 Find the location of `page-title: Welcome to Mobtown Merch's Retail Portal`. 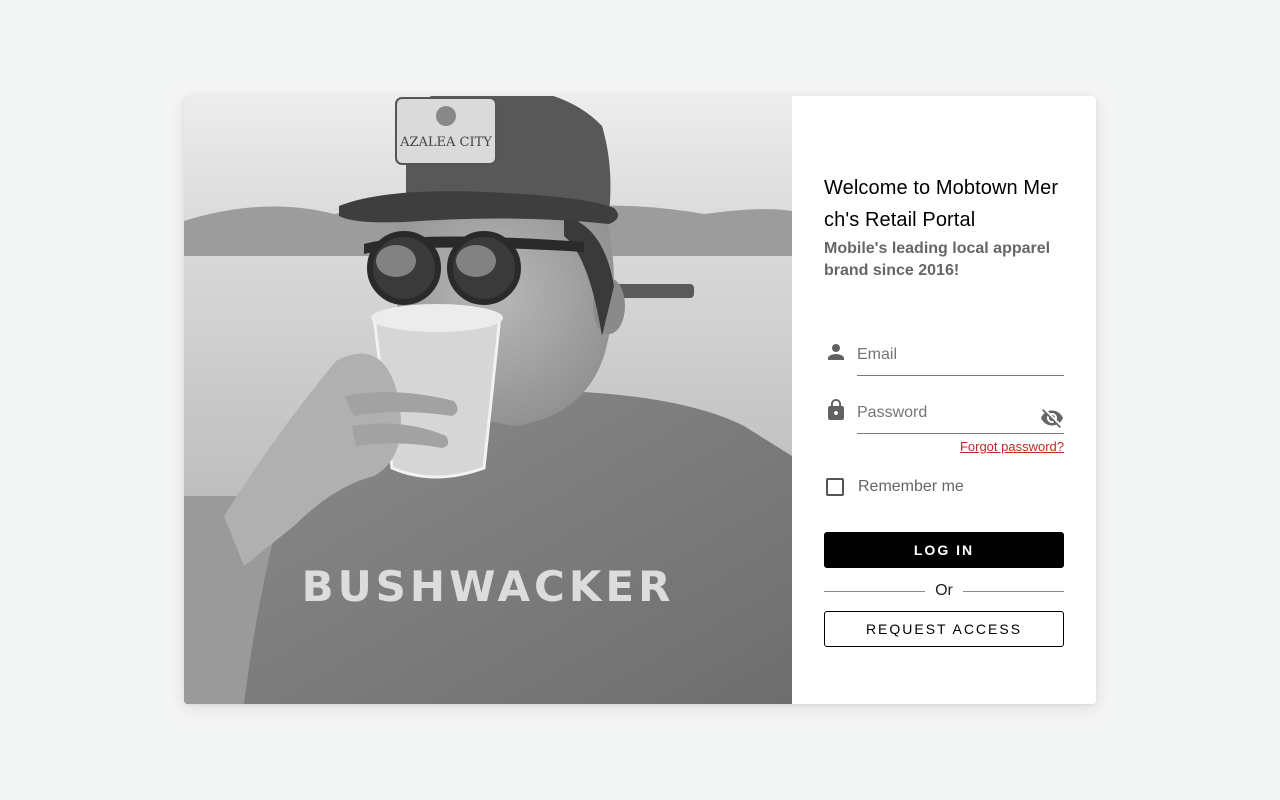

page-title: Welcome to Mobtown Merch's Retail Portal is located at coordinates (941, 204).